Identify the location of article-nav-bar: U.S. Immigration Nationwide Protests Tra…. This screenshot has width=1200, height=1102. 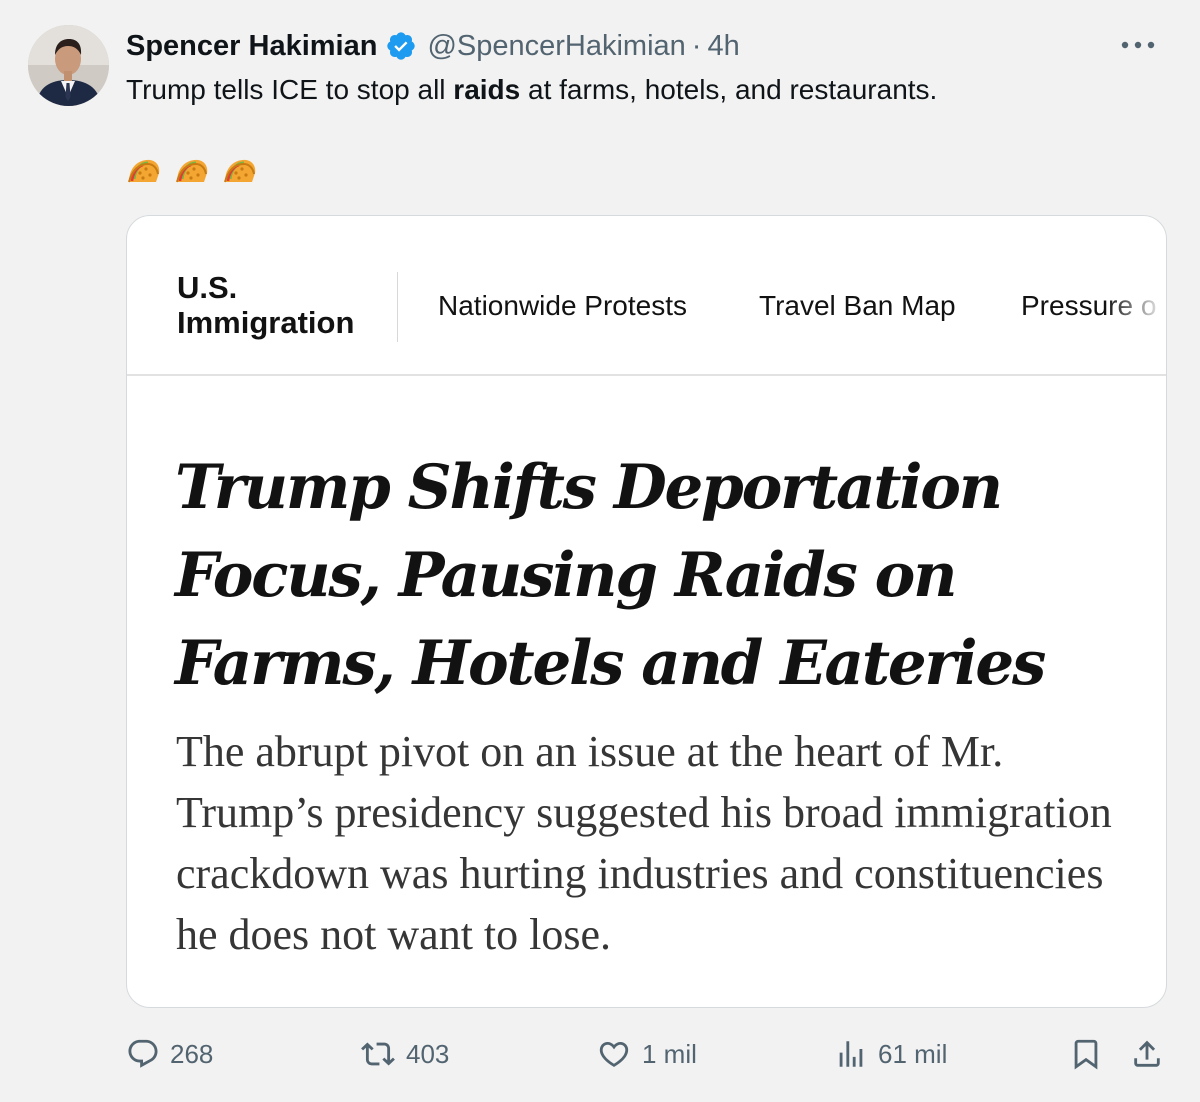
(646, 296).